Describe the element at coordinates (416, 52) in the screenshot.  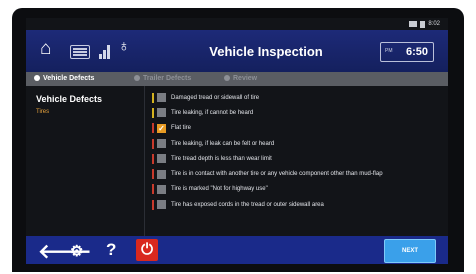
I see `clock-time: 6:50` at that location.